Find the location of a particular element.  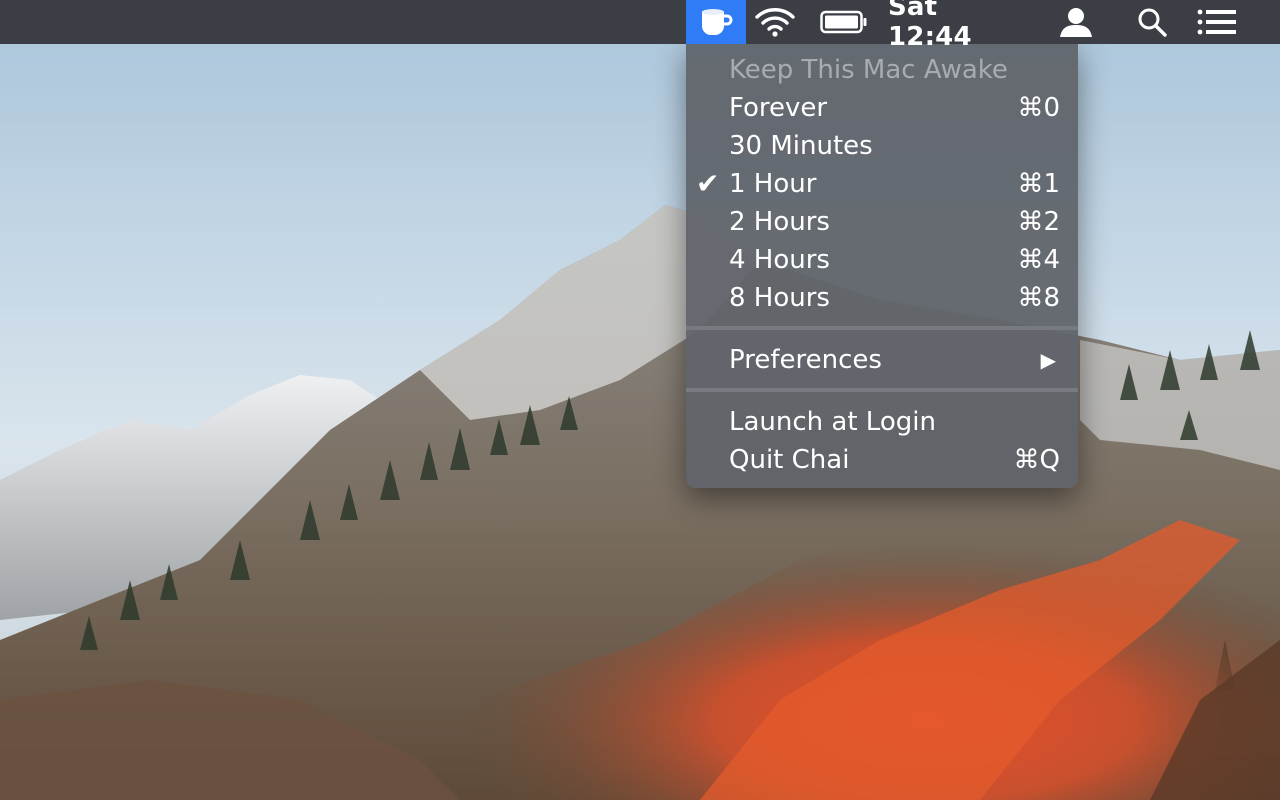

menu-item-launch-at-login: Launch at Login is located at coordinates (882, 422).